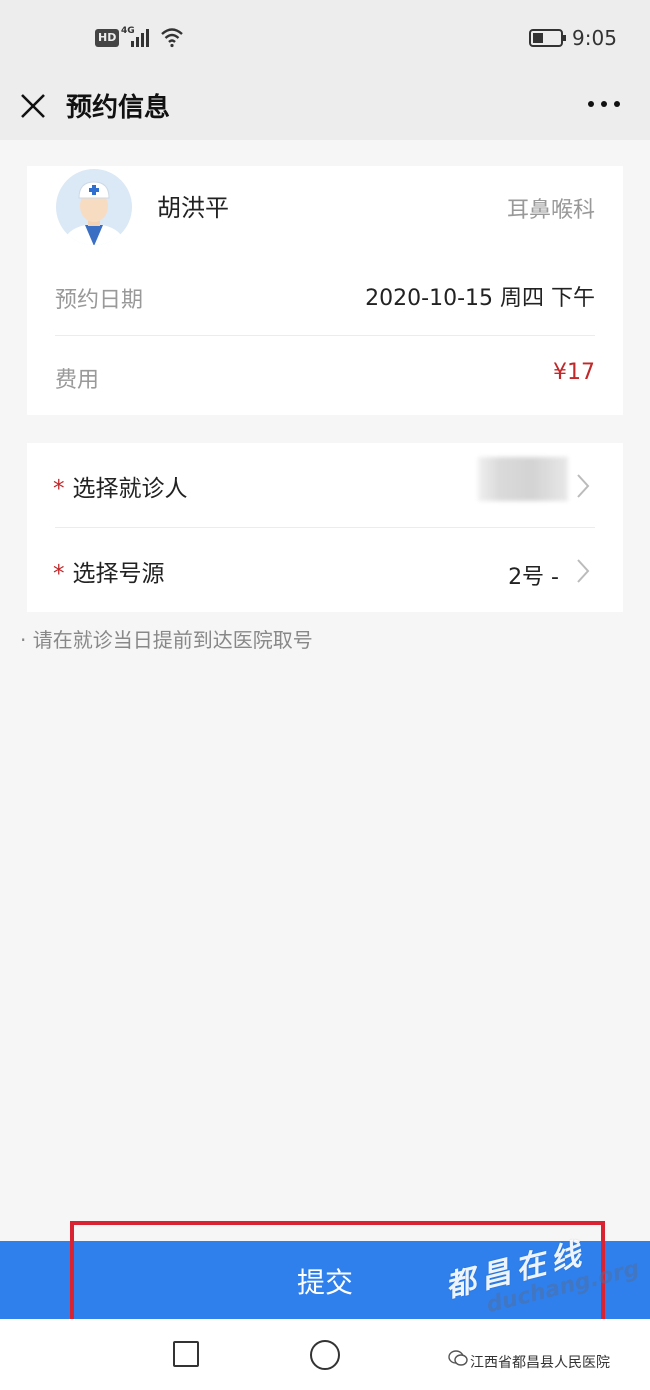 Image resolution: width=650 pixels, height=1390 pixels. Describe the element at coordinates (458, 1358) in the screenshot. I see `wechat-logo-icon` at that location.